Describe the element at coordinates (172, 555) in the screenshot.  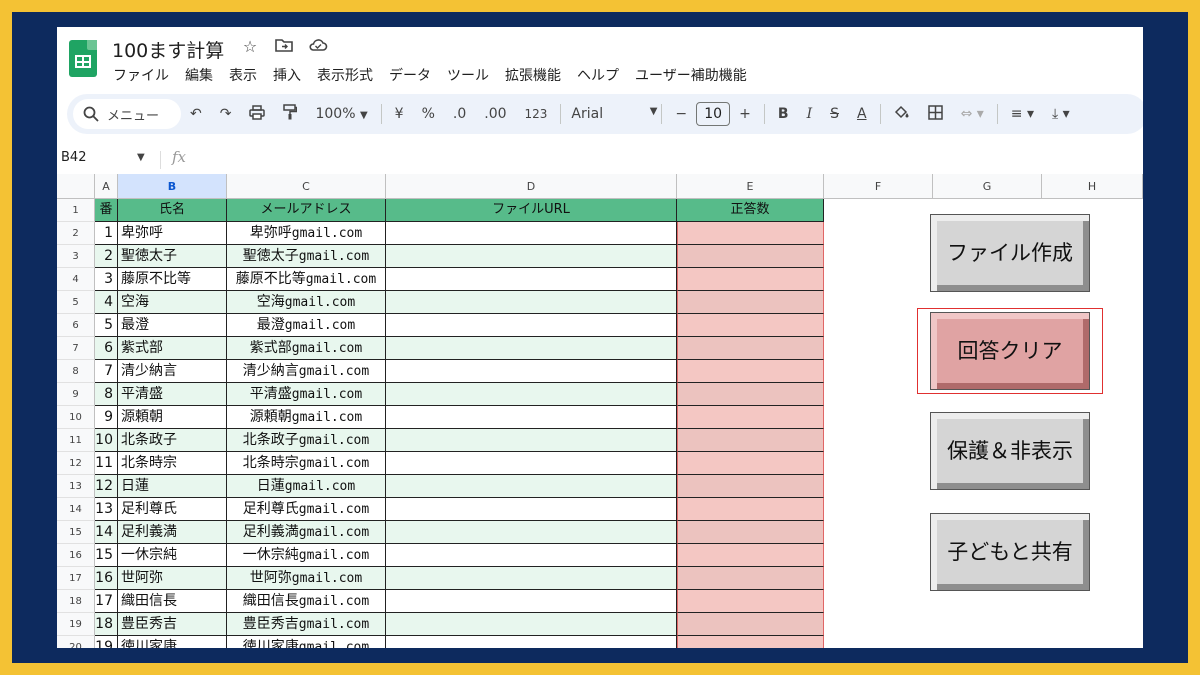
I see `cell-name: 一休宗純` at that location.